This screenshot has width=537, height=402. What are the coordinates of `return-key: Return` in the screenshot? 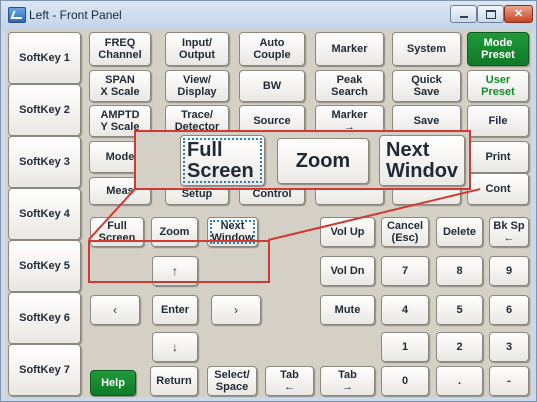 It's located at (174, 381).